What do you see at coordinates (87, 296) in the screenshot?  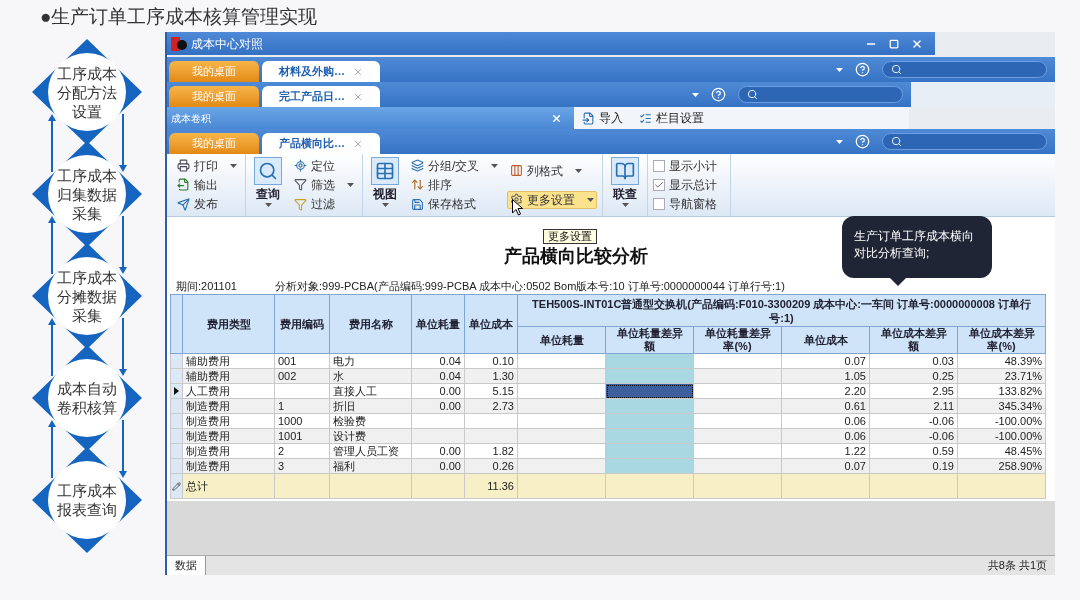 I see `step-label: 工序成本分摊数据采集` at bounding box center [87, 296].